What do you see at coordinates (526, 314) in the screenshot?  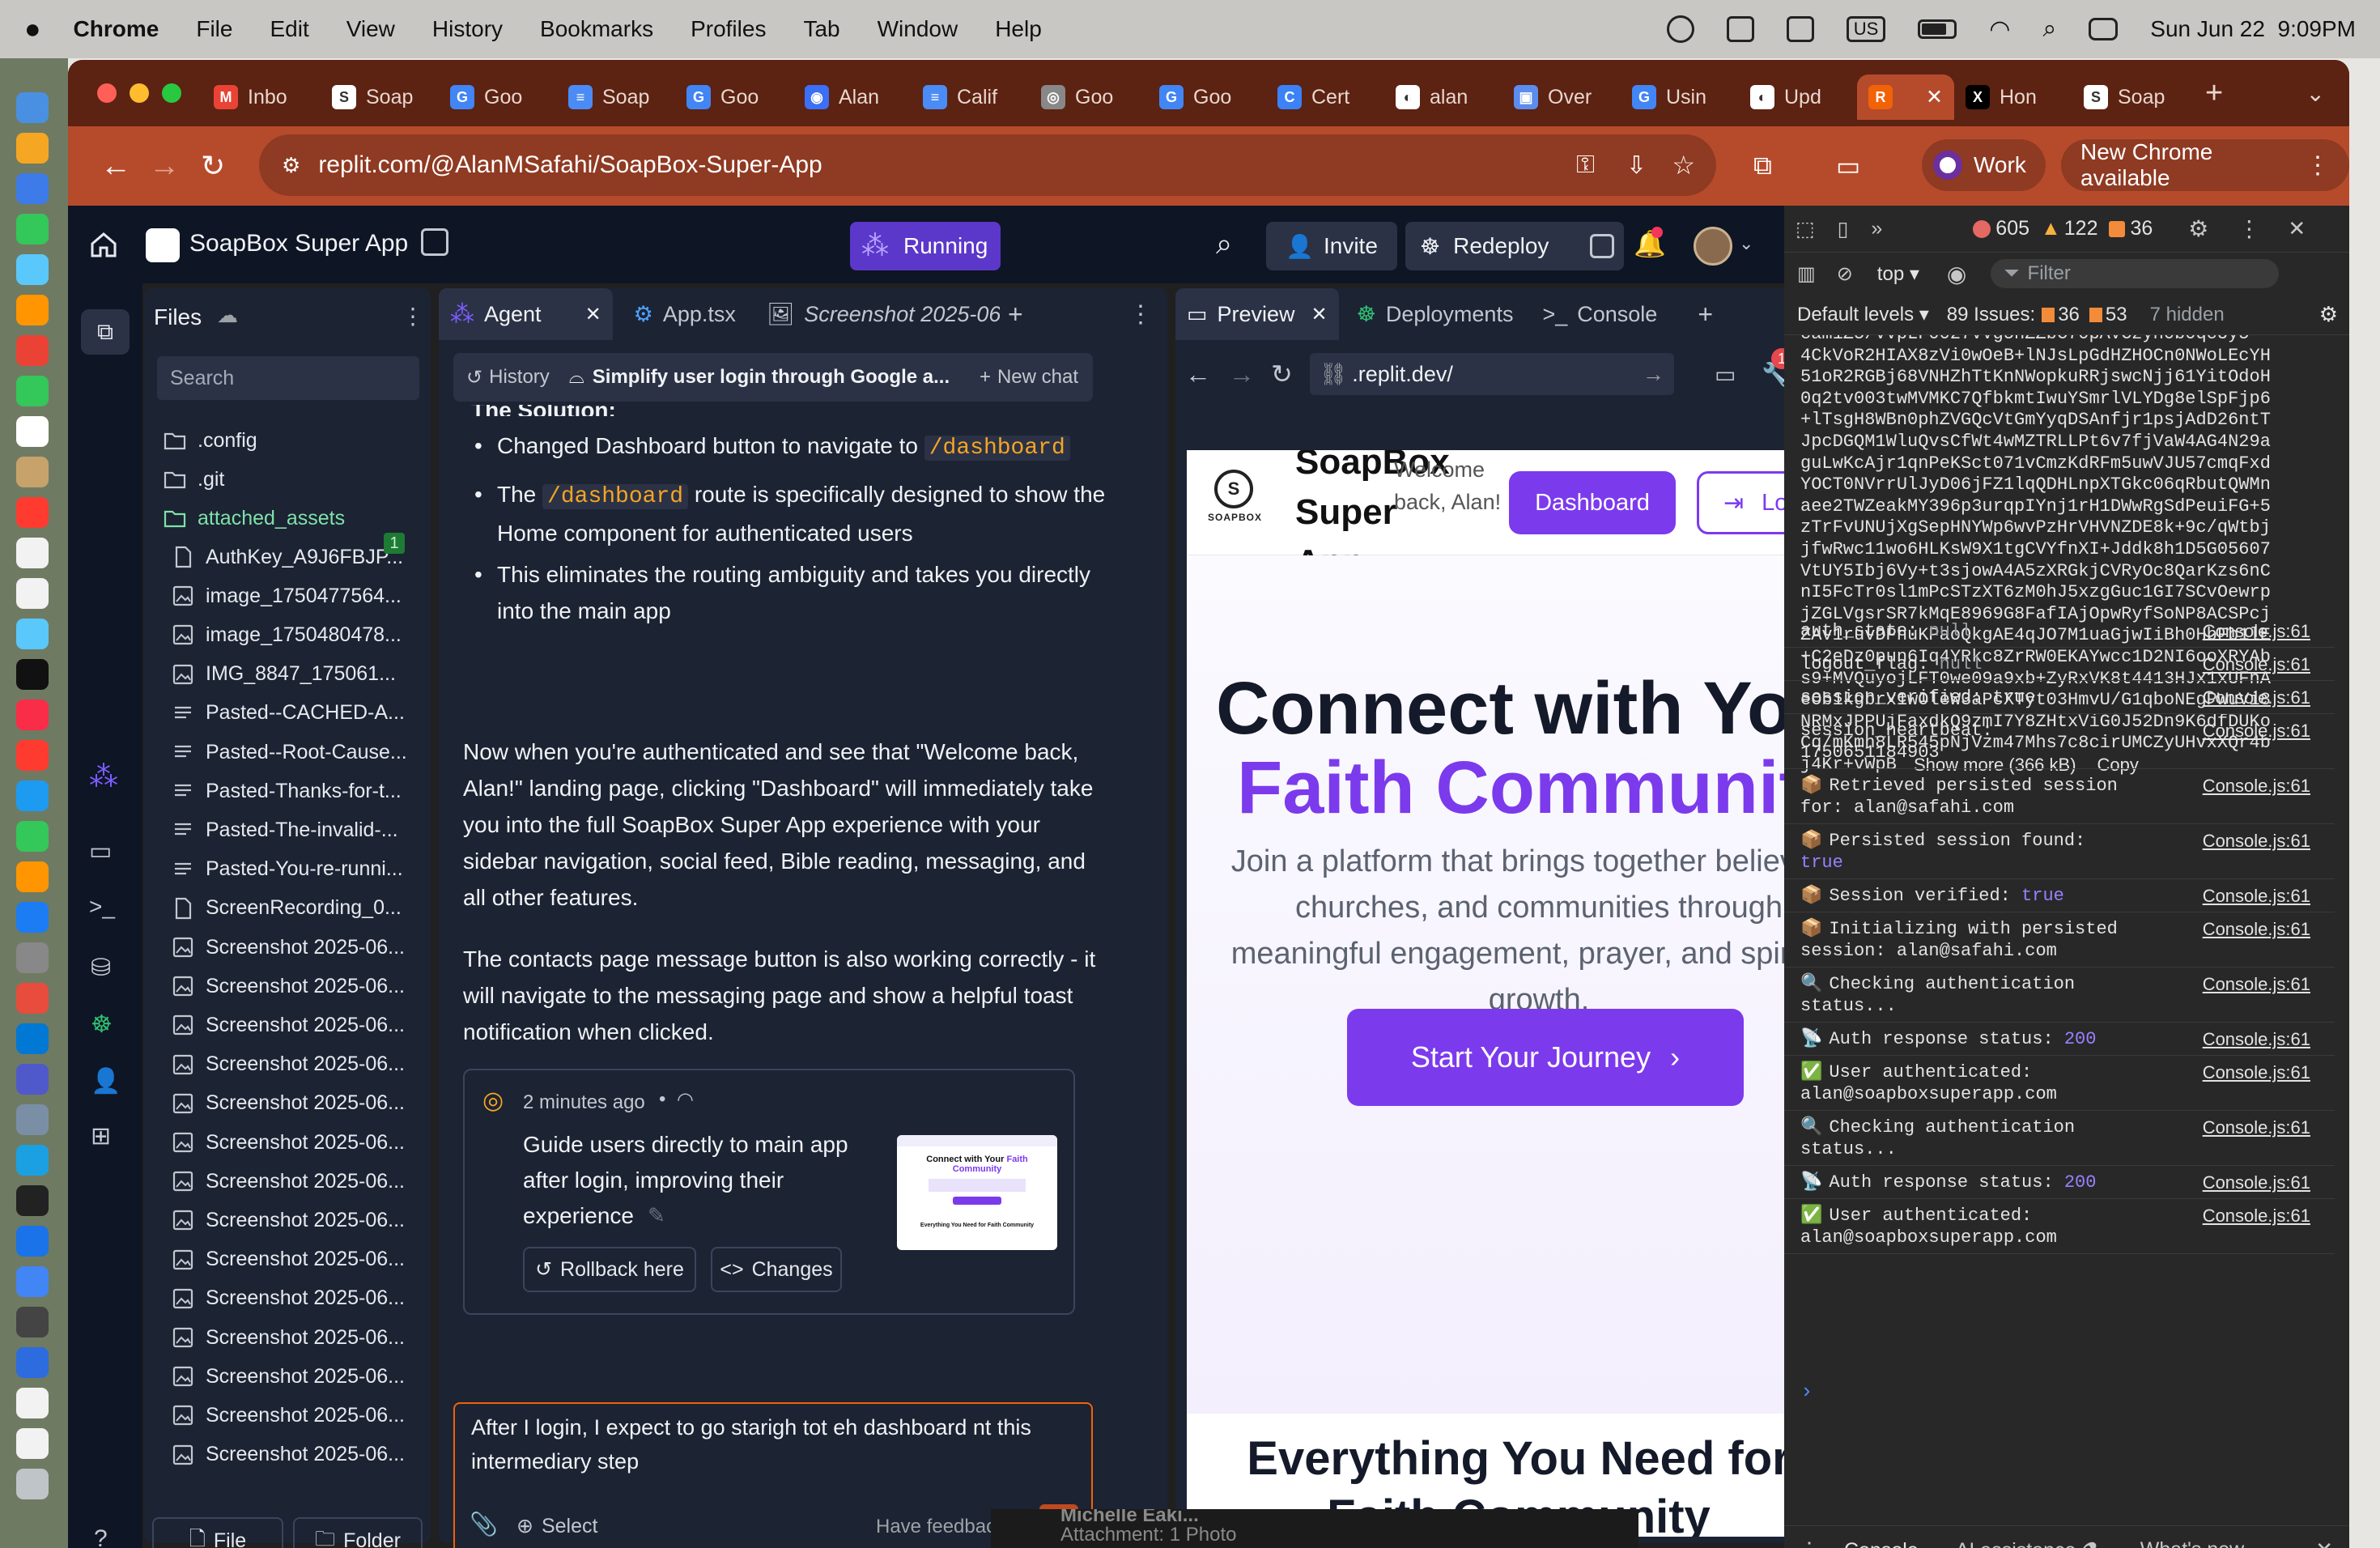 I see `tab-agent: ⁂ Agent ✕` at bounding box center [526, 314].